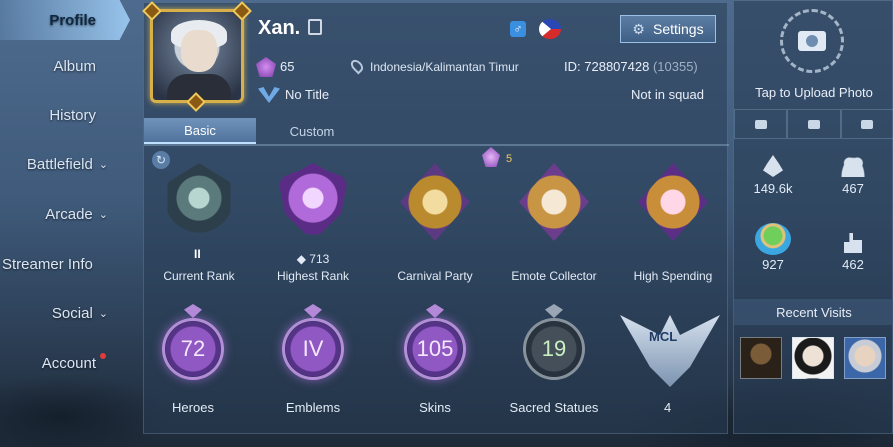 The image size is (893, 447). I want to click on player-title: No Title, so click(307, 94).